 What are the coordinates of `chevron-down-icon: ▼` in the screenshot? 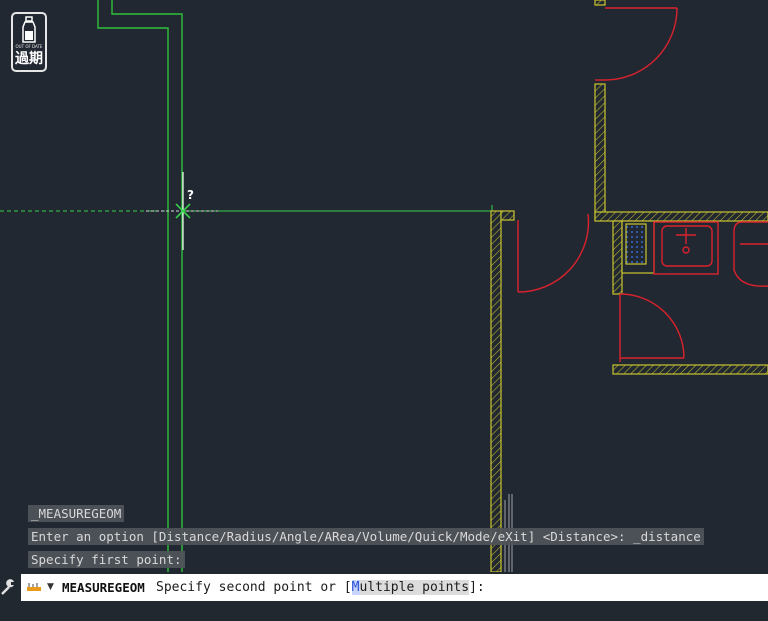 It's located at (50, 587).